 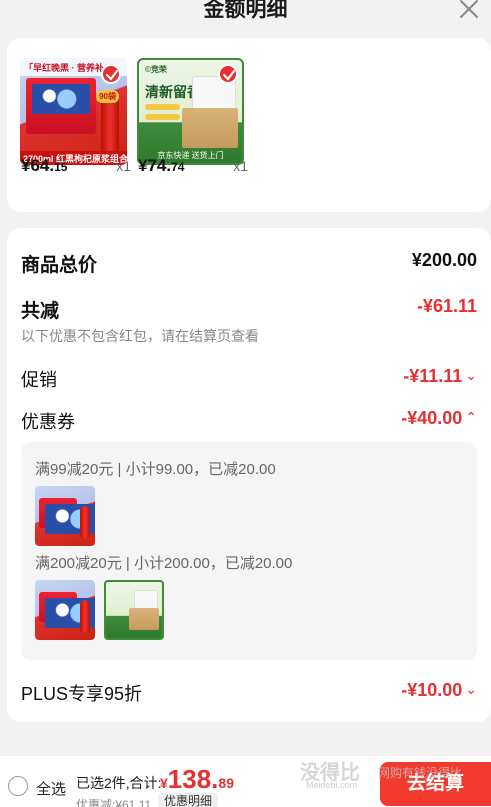 I want to click on discount-note: 以下优惠不包含红包，请在结算页查看, so click(x=140, y=336).